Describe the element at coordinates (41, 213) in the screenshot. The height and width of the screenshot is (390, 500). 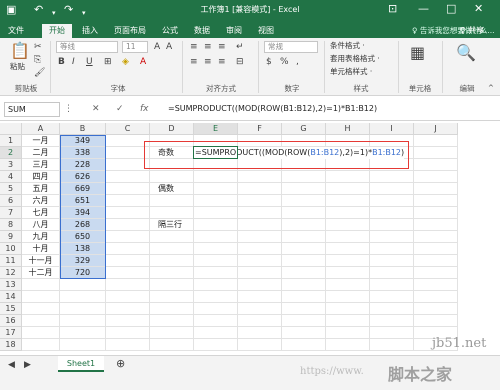
I see `cell-a7: 七月` at that location.